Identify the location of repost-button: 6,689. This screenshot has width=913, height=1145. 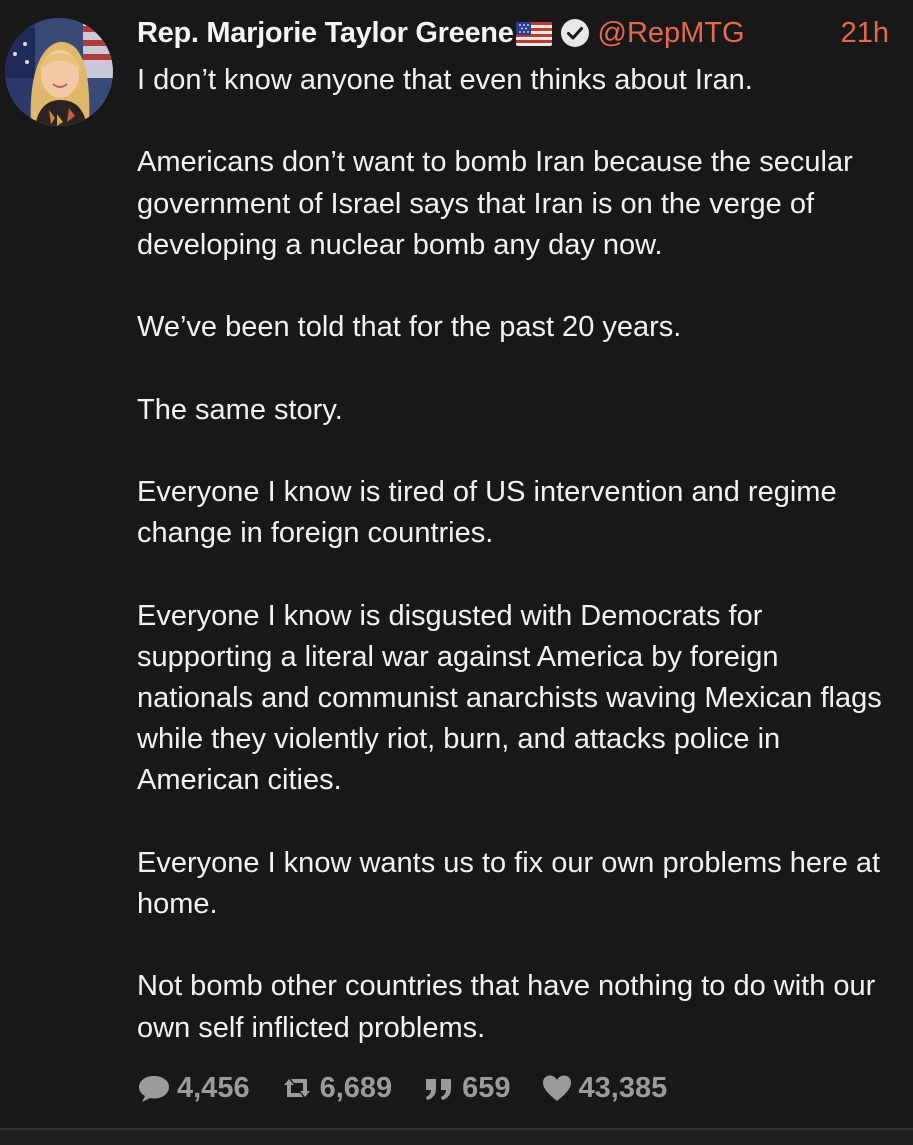
(336, 1088).